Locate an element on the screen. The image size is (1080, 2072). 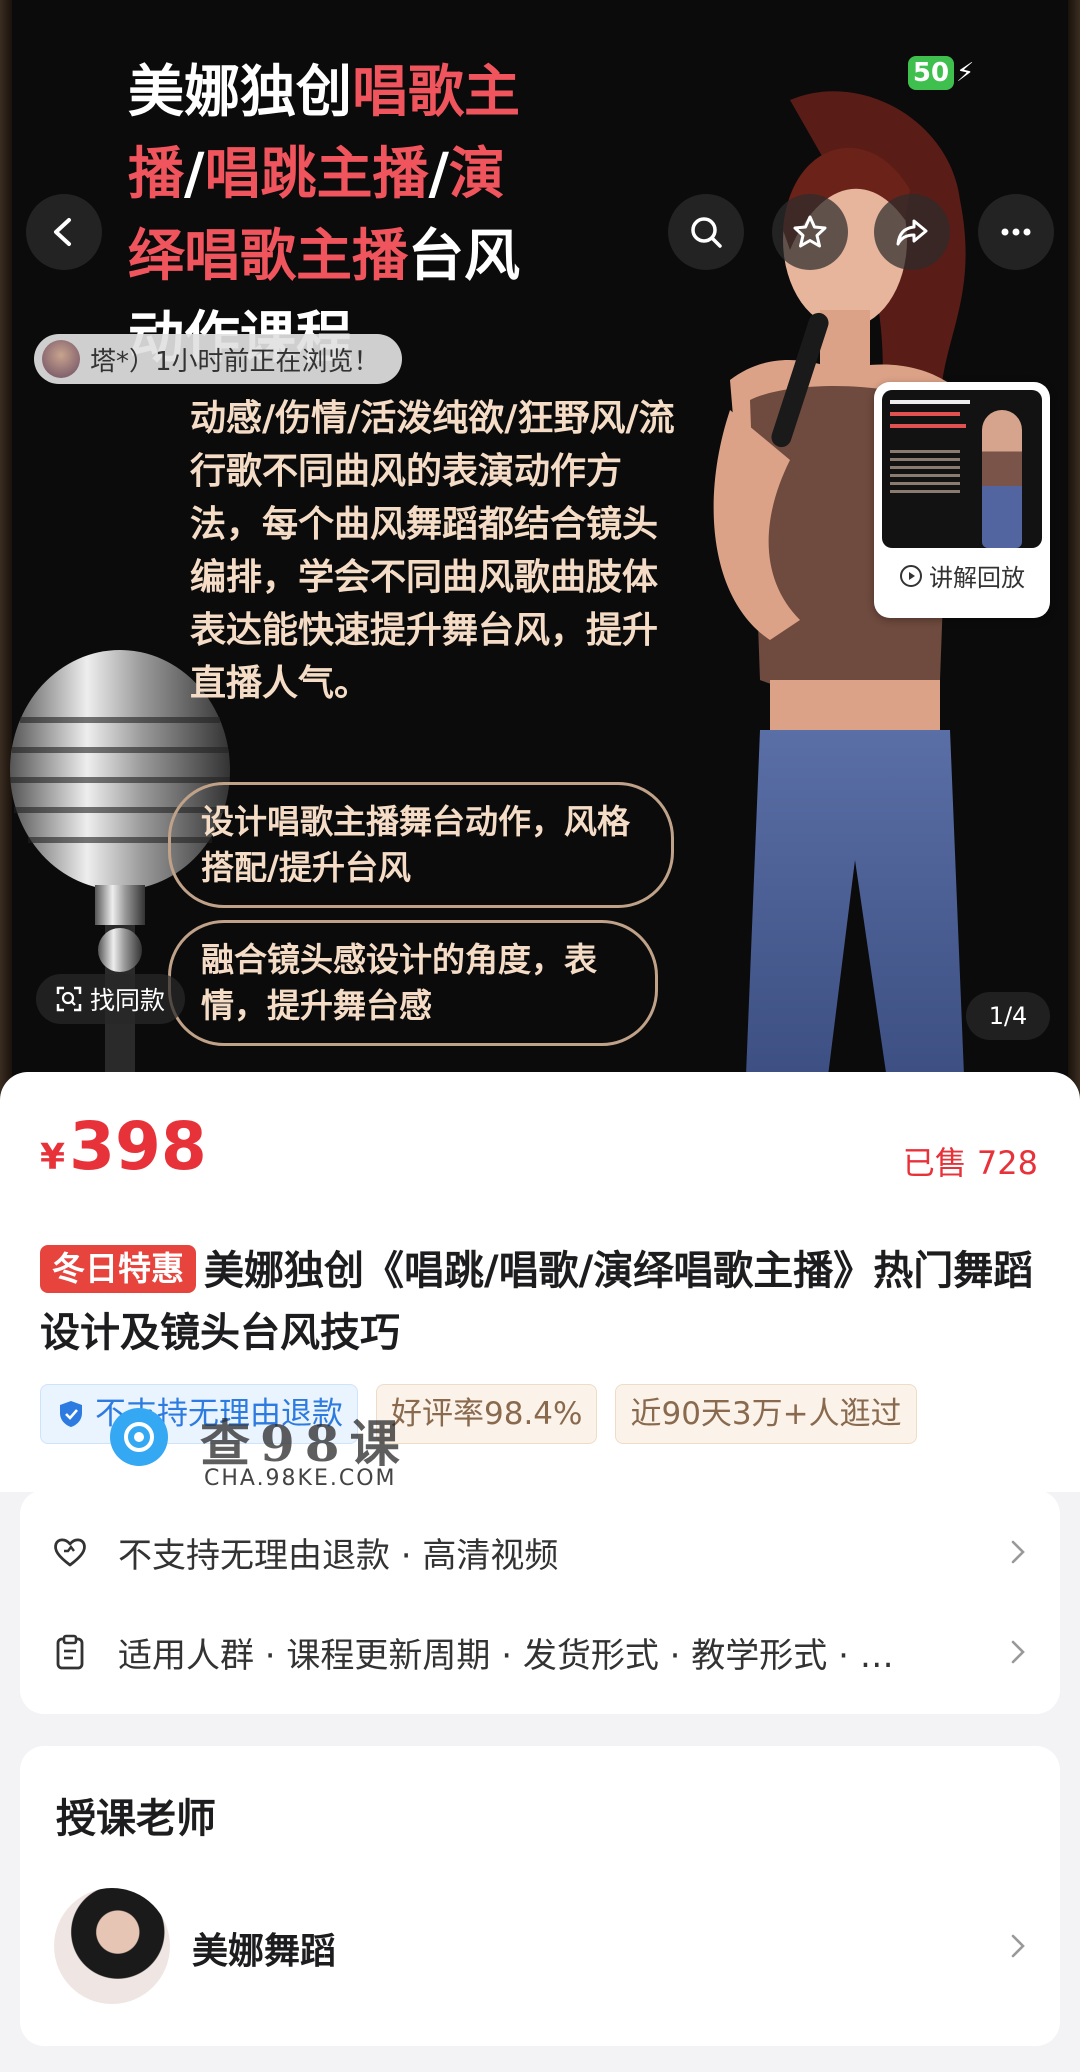
replay-label: 讲解回放 is located at coordinates (977, 578).